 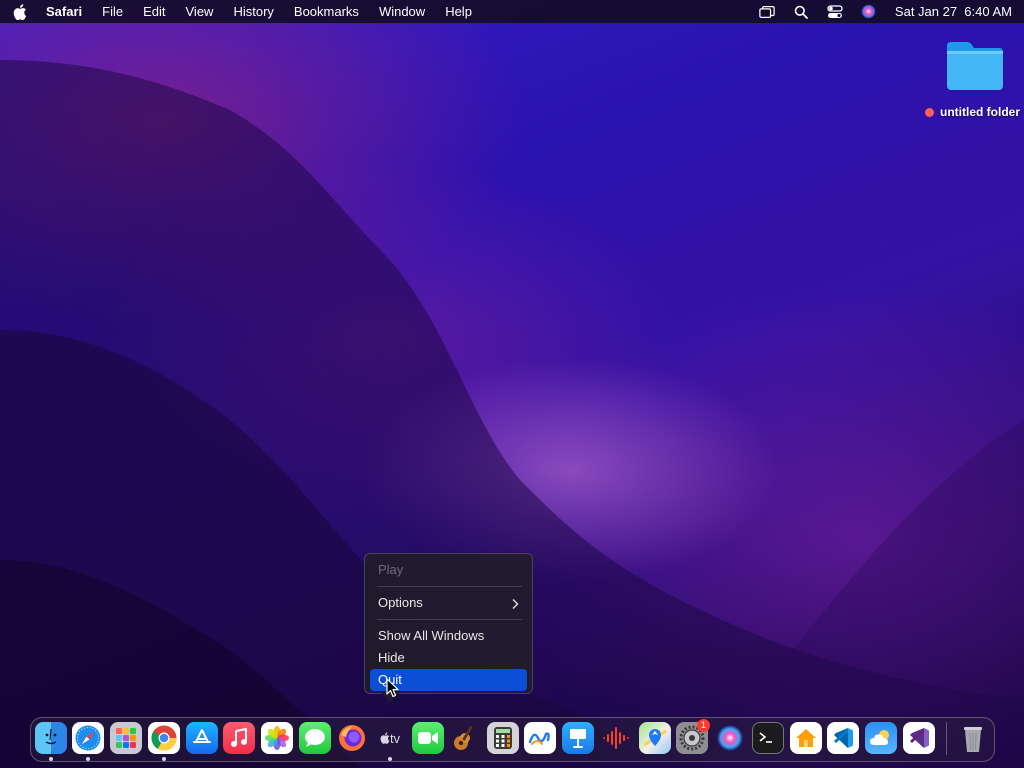 What do you see at coordinates (395, 738) in the screenshot?
I see `tv-label: tv` at bounding box center [395, 738].